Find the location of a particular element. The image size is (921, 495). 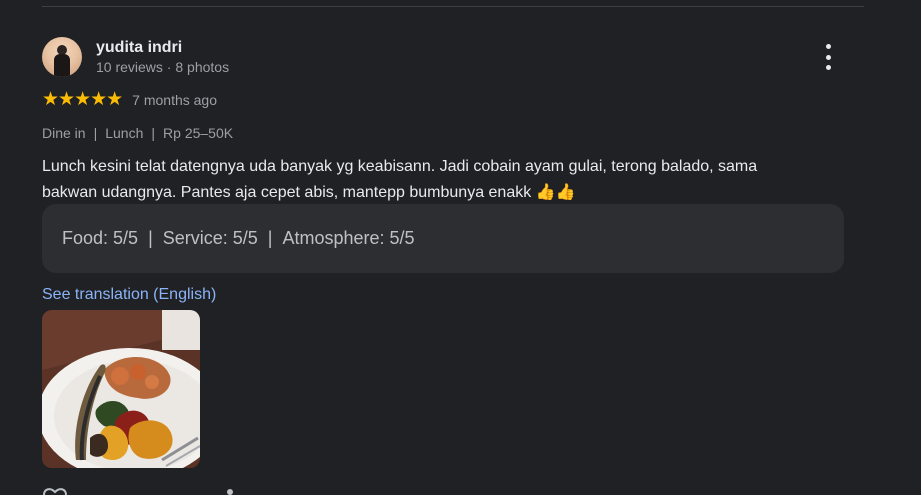

food-photo-image is located at coordinates (121, 389).